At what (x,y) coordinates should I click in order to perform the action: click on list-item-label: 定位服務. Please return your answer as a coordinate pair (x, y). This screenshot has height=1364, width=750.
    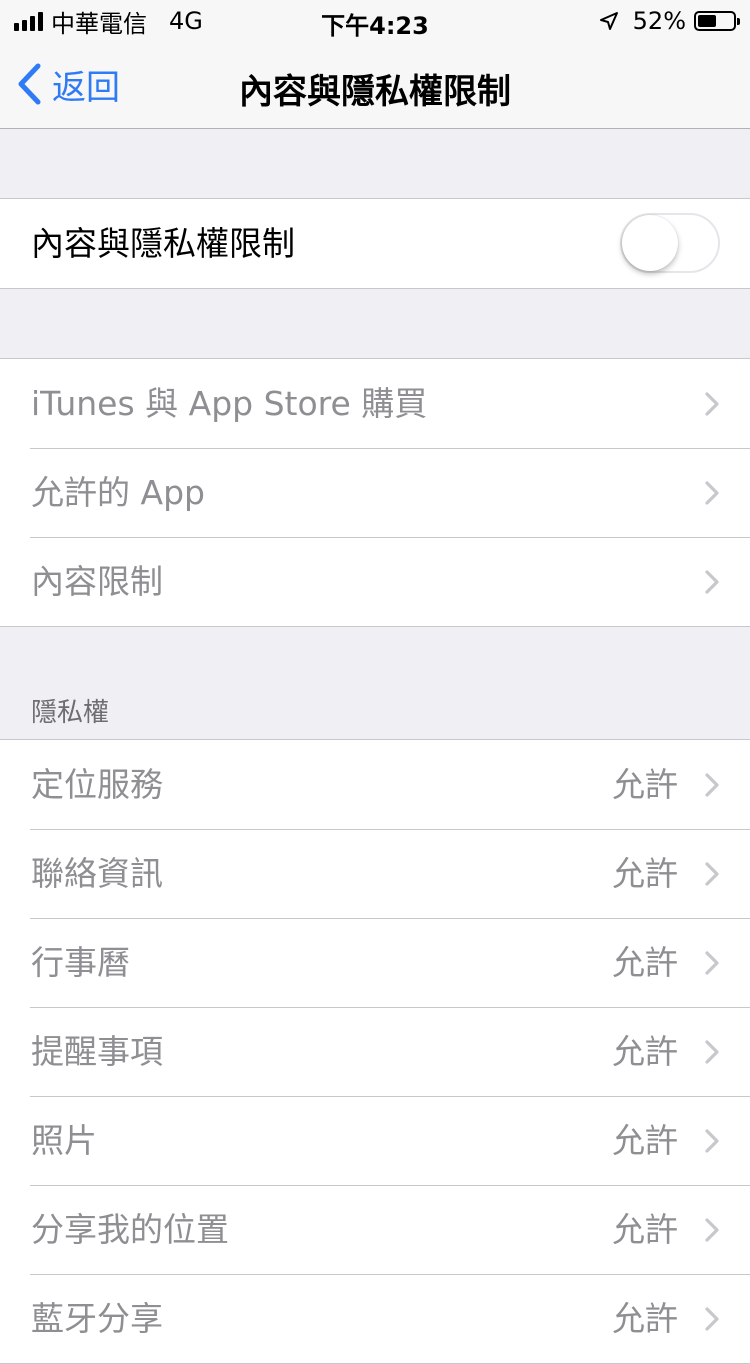
    Looking at the image, I should click on (97, 784).